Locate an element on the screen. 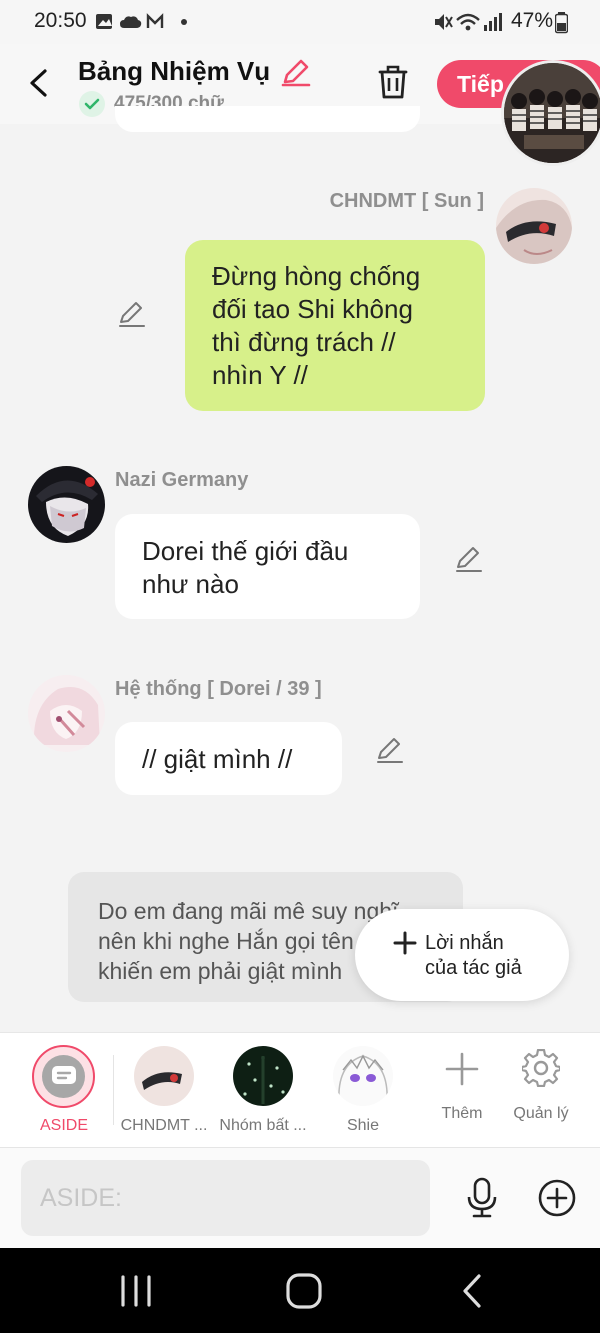  floating-photo-avatar is located at coordinates (550, 113).